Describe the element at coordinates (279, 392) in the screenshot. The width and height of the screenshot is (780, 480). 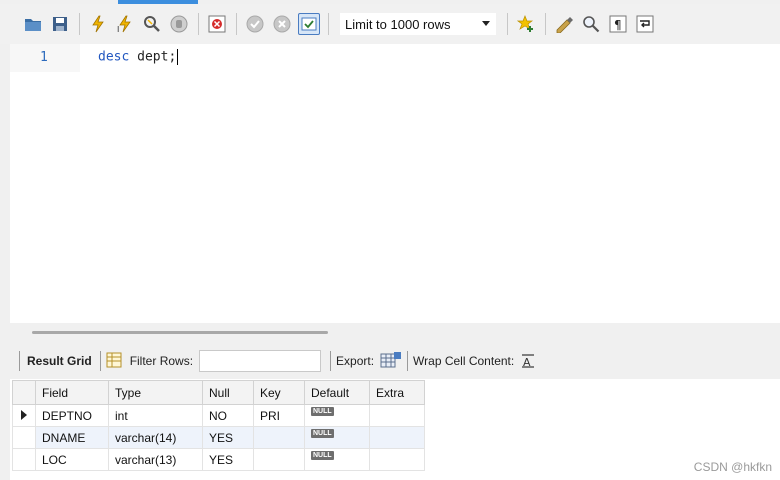
I see `column-header: Key` at that location.